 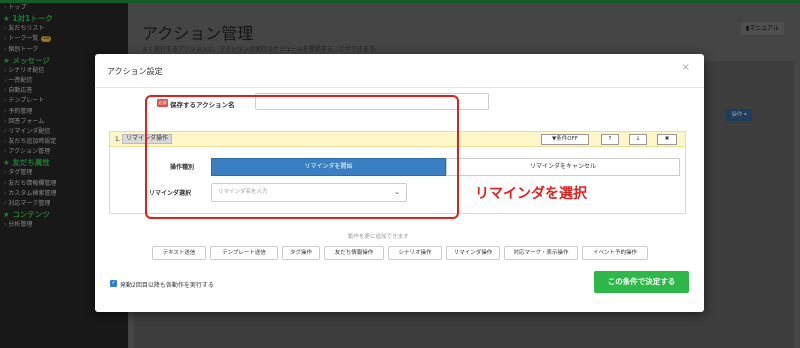 What do you see at coordinates (615, 253) in the screenshot?
I see `add-action-button: イベント予約操作` at bounding box center [615, 253].